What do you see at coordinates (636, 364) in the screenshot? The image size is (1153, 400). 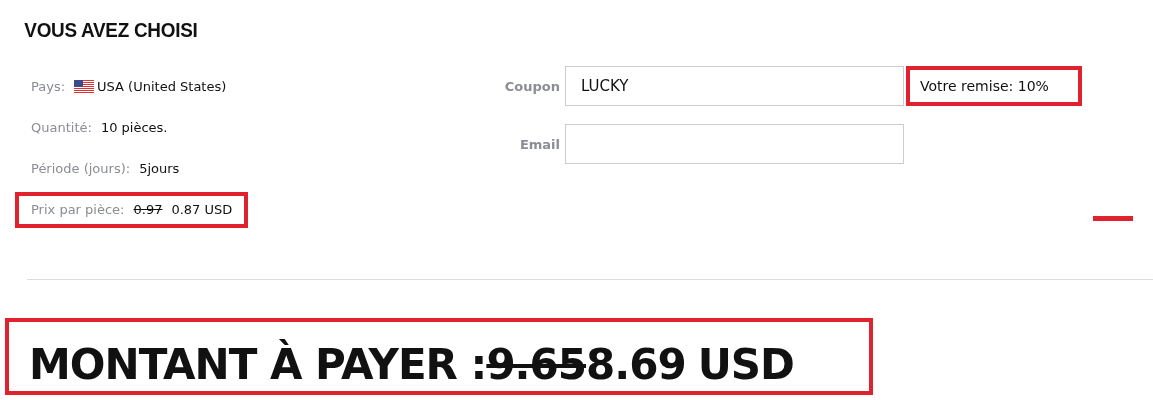 I see `total-amount: 8.69` at bounding box center [636, 364].